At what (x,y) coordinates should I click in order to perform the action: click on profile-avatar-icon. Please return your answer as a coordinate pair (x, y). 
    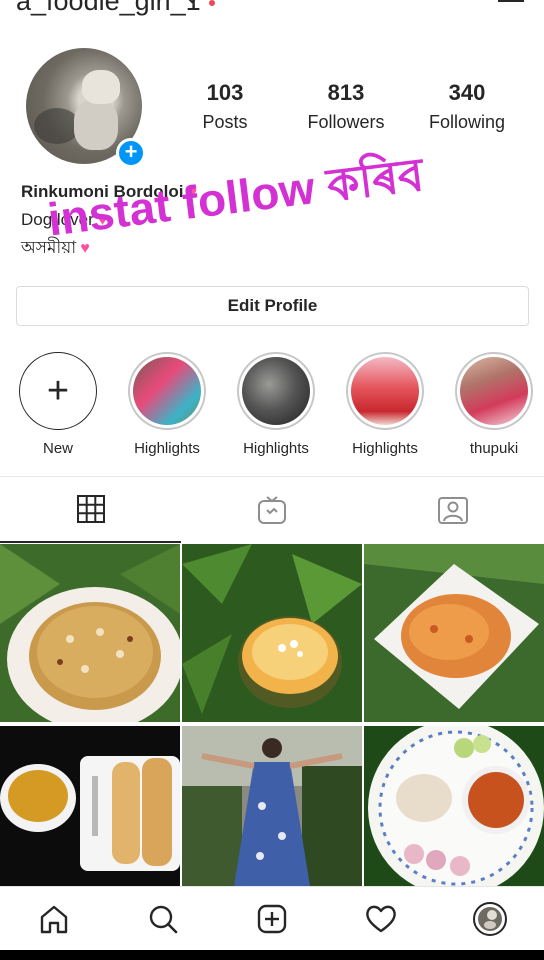
    Looking at the image, I should click on (490, 919).